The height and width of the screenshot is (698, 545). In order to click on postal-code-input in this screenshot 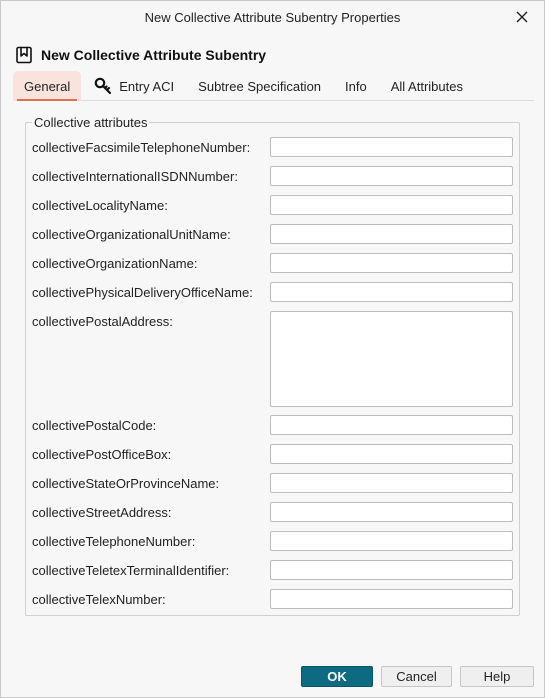, I will do `click(391, 425)`.